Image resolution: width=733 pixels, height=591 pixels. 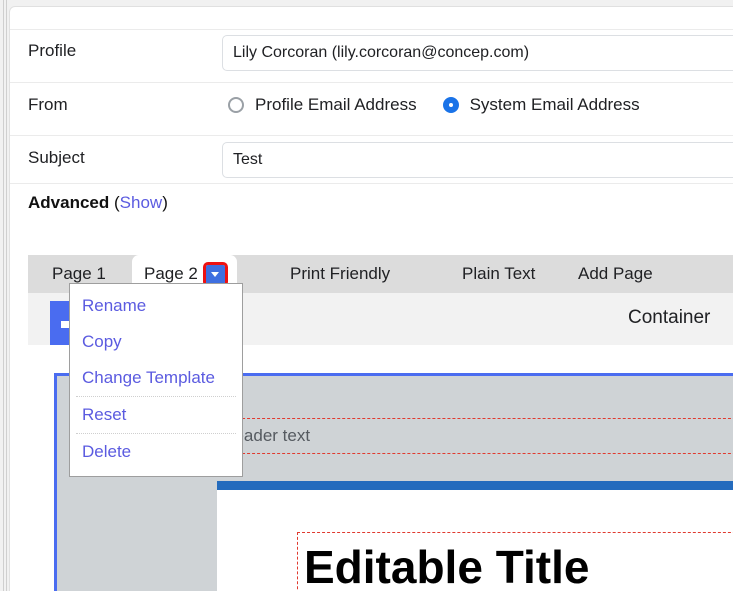 I want to click on from-label: From, so click(x=48, y=104).